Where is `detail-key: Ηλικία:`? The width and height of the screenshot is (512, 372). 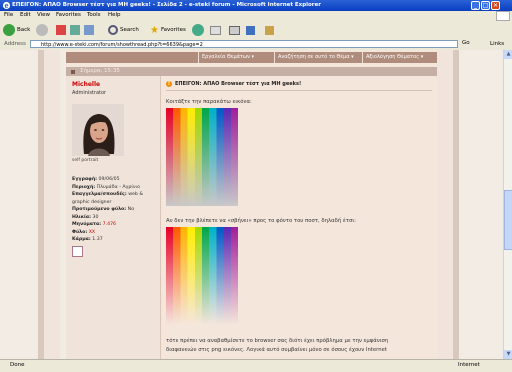
detail-key: Ηλικία: is located at coordinates (81, 217).